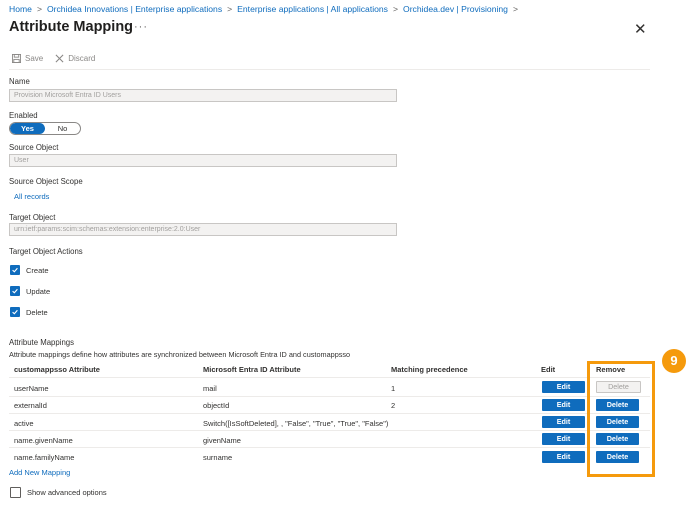 Image resolution: width=688 pixels, height=505 pixels. I want to click on cell-target: active, so click(24, 423).